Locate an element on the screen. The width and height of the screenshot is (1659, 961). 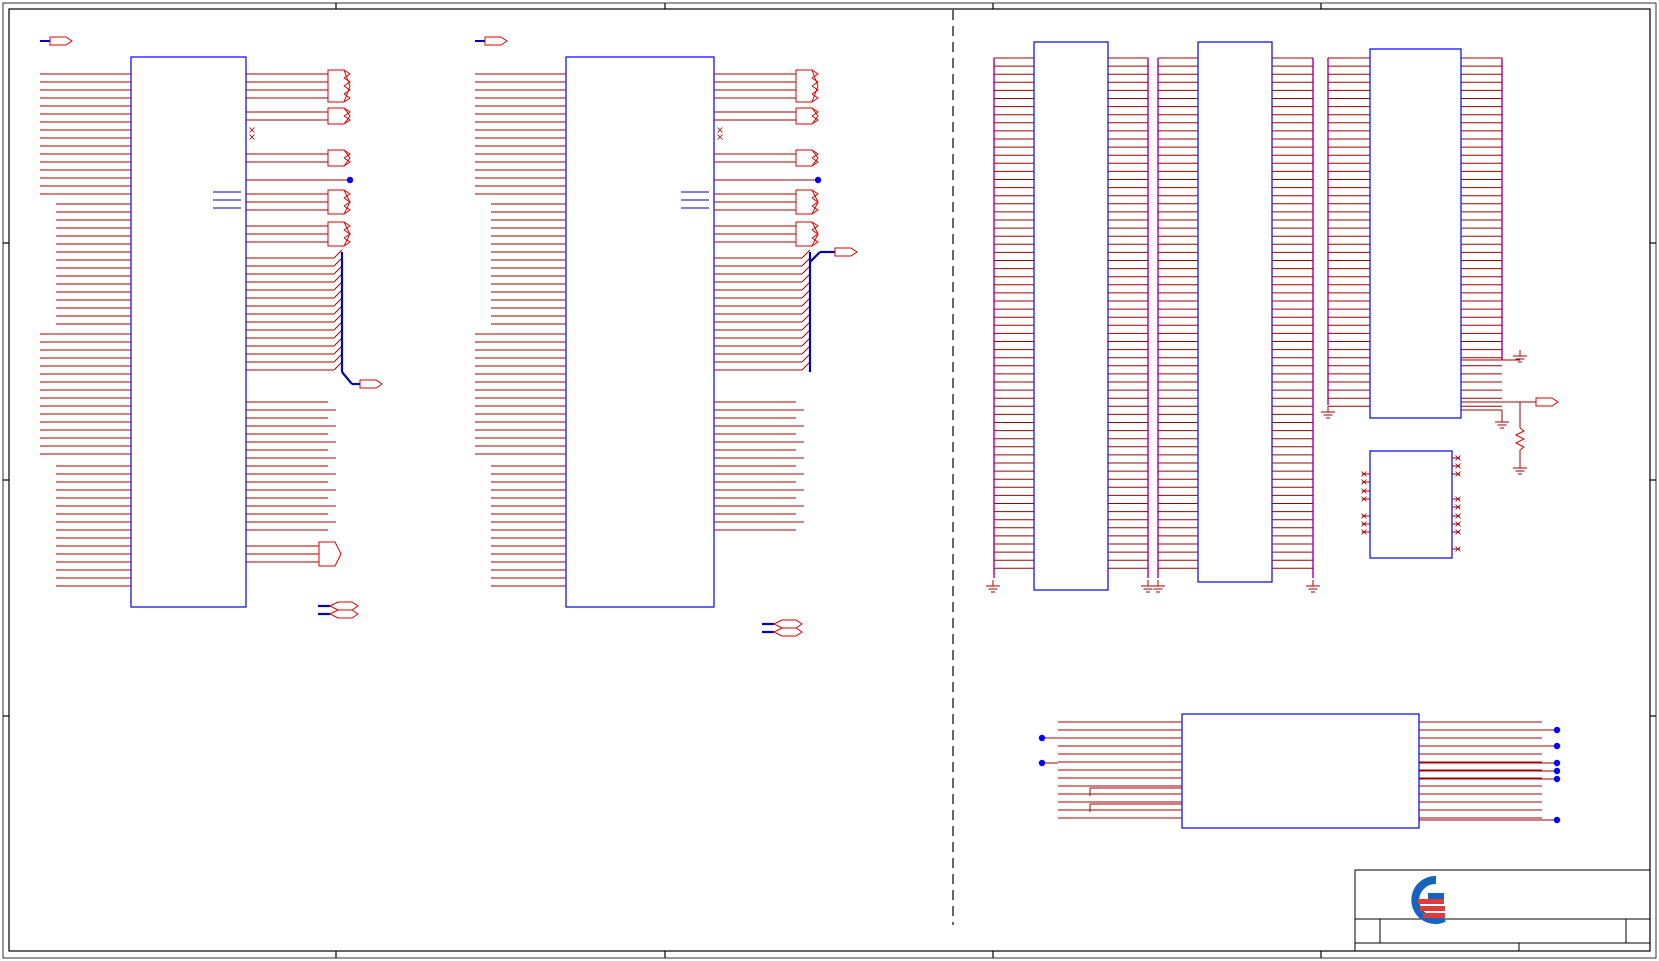
small-ic-symbol is located at coordinates (1411, 504).